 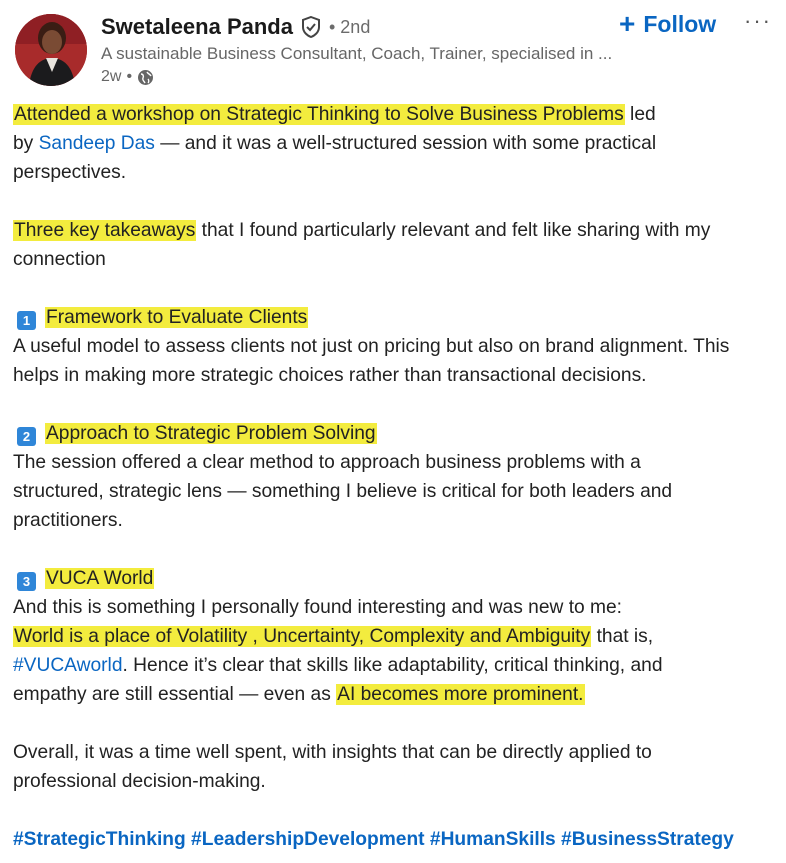 I want to click on body-text: connection, so click(x=59, y=259).